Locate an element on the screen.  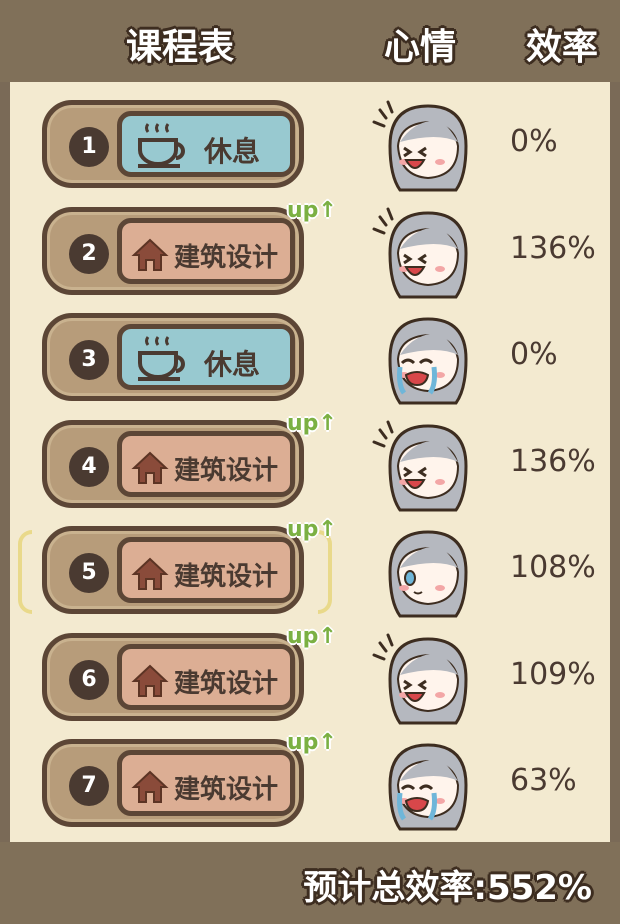
schedule-slot: 2 建筑设计 up↑ is located at coordinates (189, 246).